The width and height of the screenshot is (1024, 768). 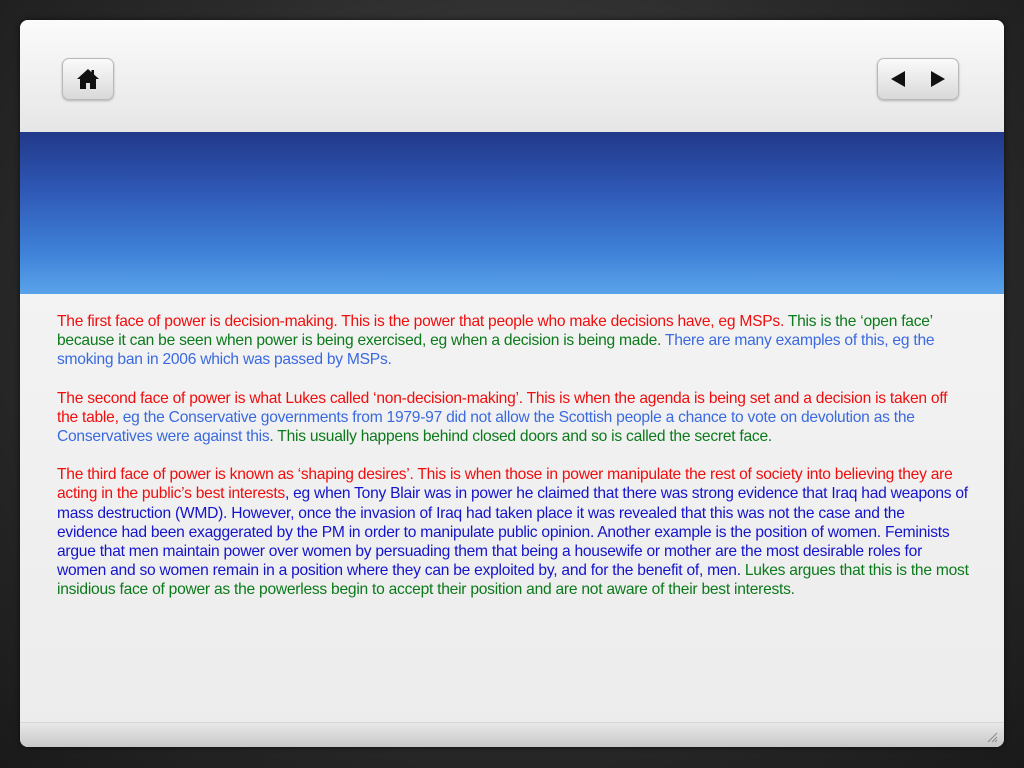 I want to click on triangle-left-icon, so click(x=898, y=79).